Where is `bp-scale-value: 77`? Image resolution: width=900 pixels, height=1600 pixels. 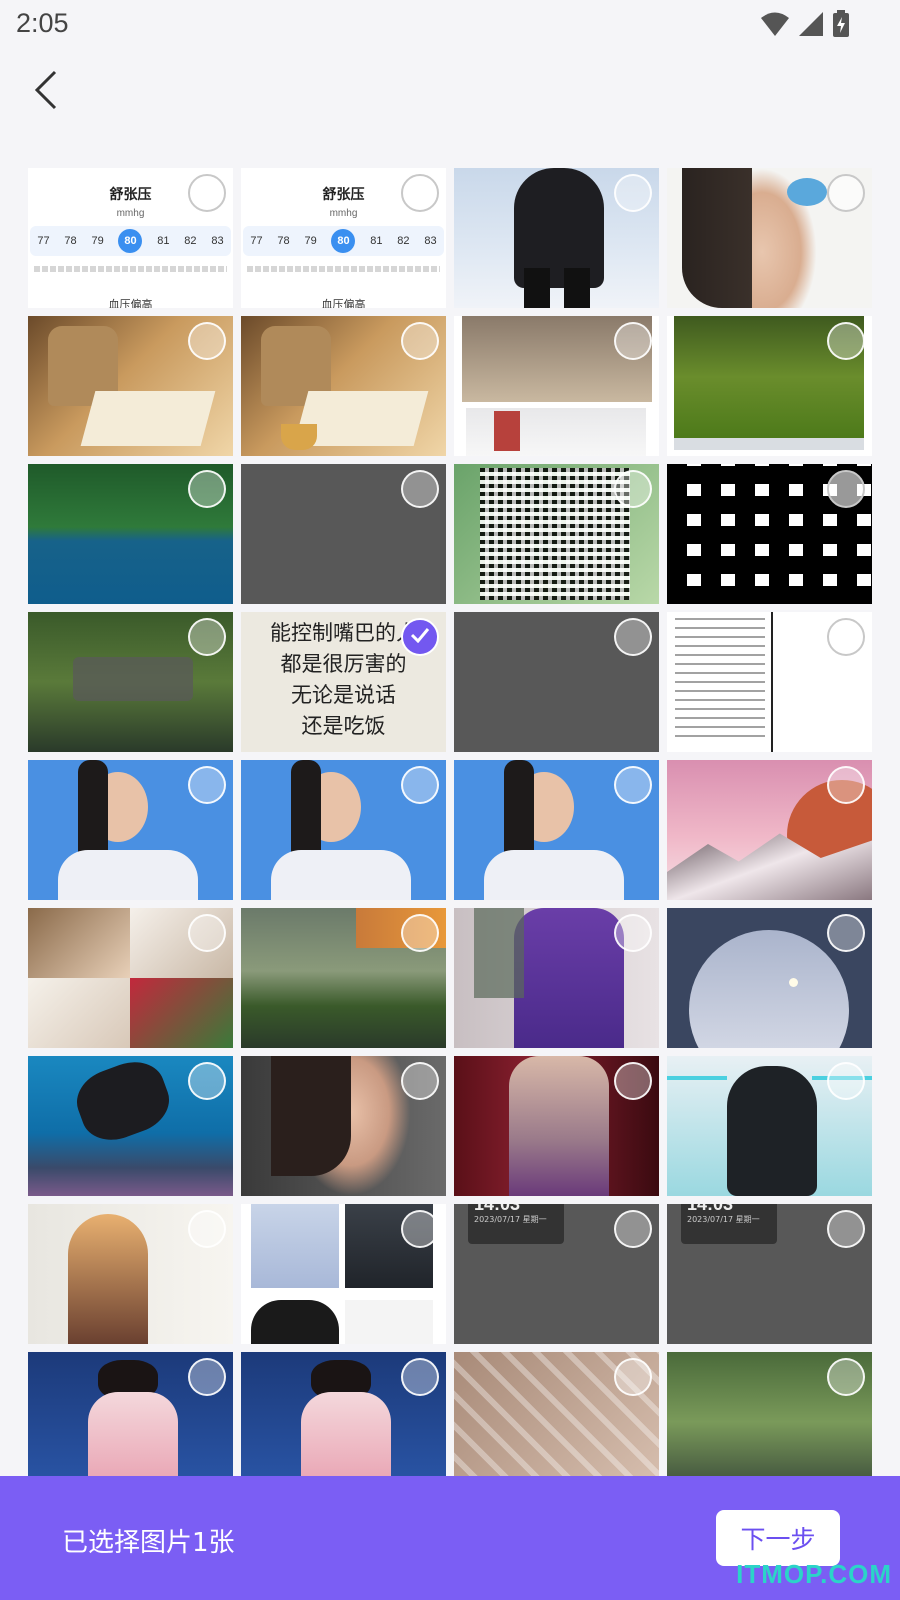
bp-scale-value: 77 is located at coordinates (256, 241).